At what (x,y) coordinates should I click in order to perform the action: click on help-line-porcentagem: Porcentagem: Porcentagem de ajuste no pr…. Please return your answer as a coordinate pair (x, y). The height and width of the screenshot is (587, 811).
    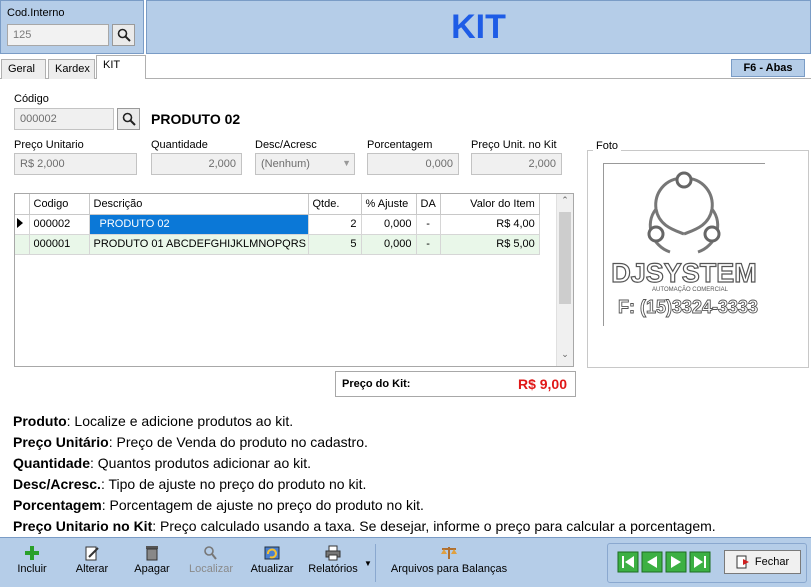
    Looking at the image, I should click on (218, 505).